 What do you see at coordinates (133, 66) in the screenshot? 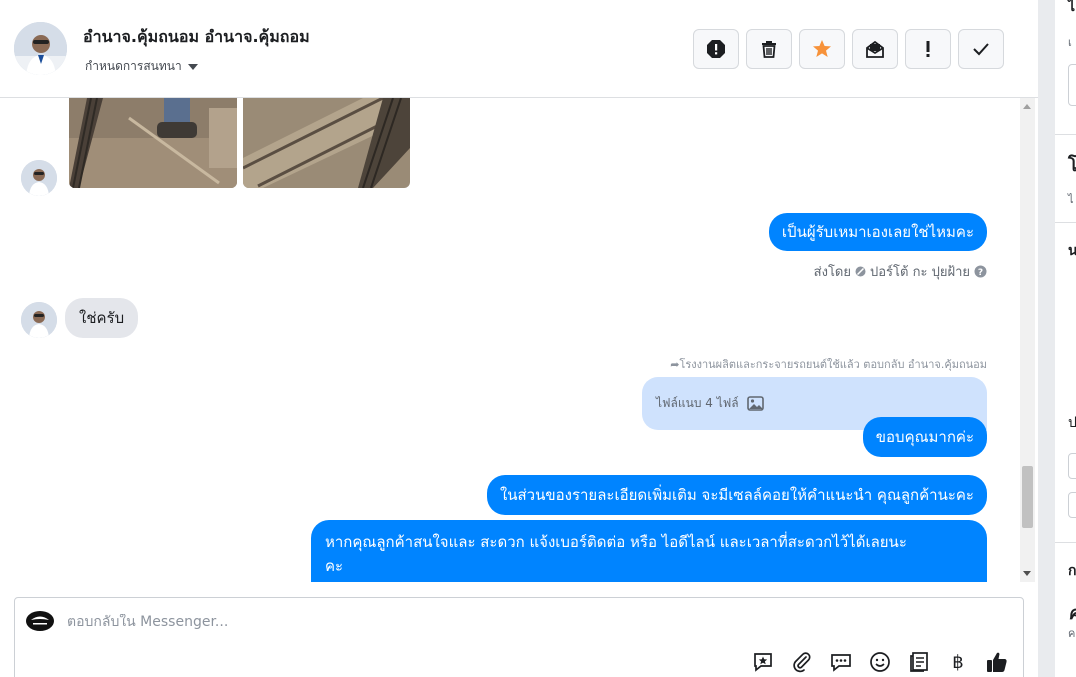
I see `conversation-status-label: กำหนดการสนทนา` at bounding box center [133, 66].